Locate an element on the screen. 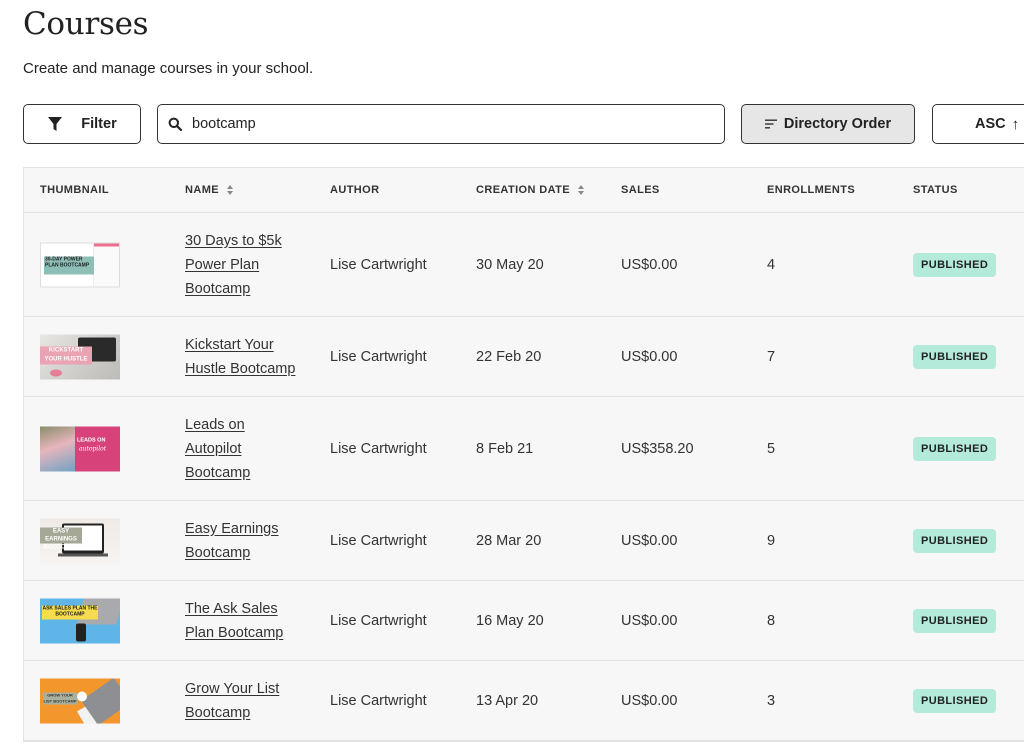 Image resolution: width=1024 pixels, height=746 pixels. course-name: 30 Days to $5k Power Plan Bootcamp is located at coordinates (245, 265).